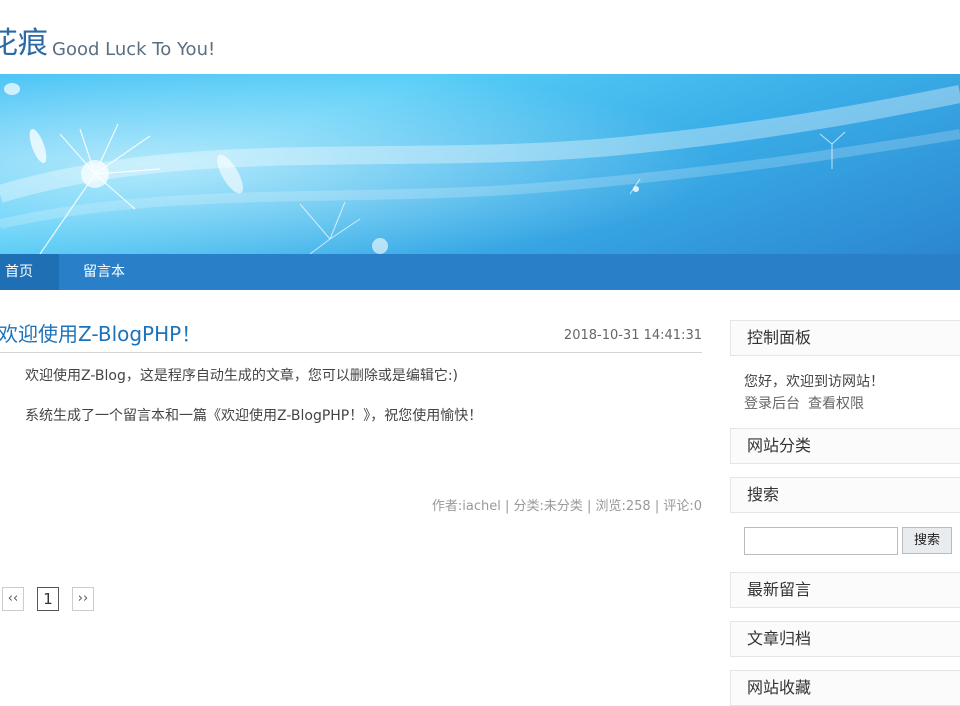  I want to click on search-input, so click(821, 541).